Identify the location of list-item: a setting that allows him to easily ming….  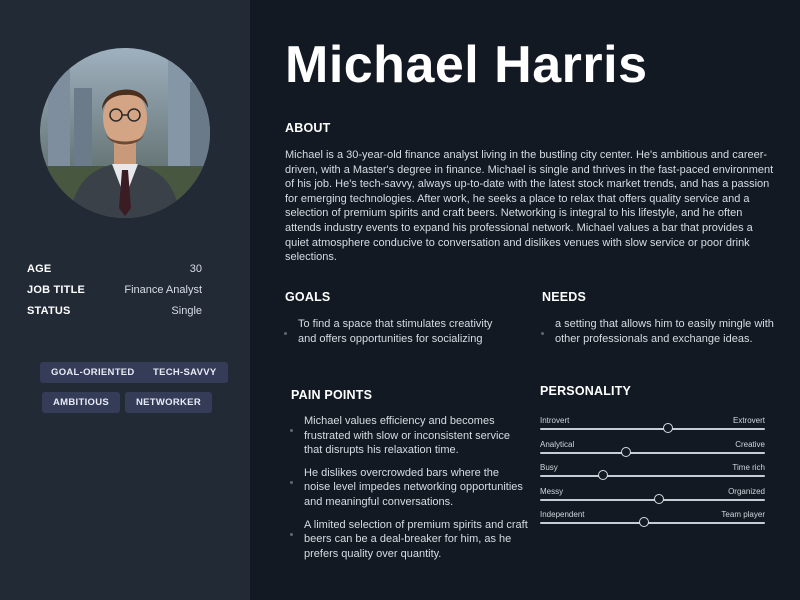
(657, 331).